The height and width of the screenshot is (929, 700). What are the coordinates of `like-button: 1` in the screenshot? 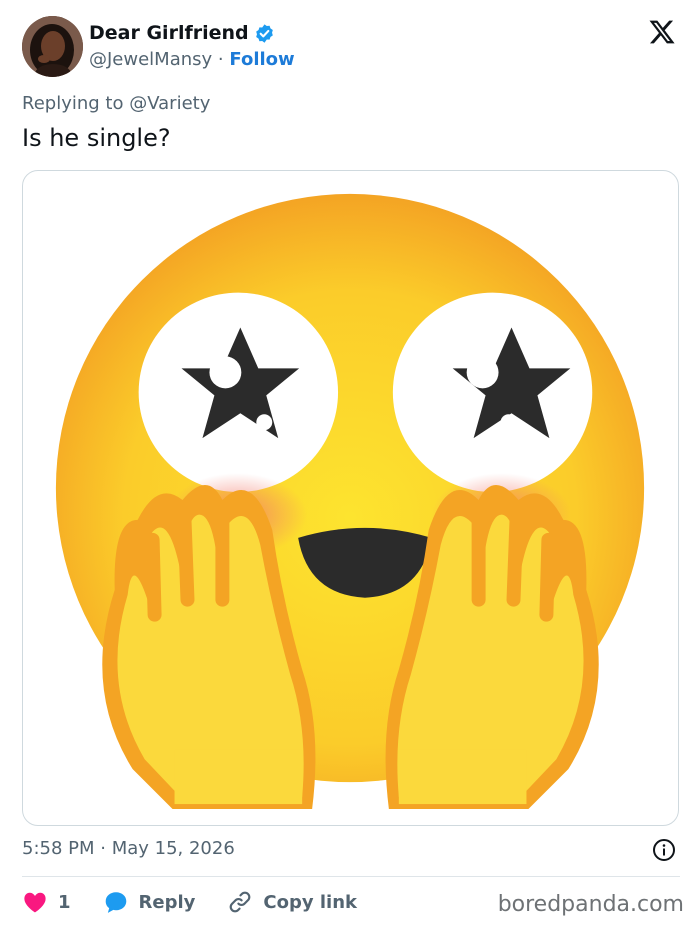 It's located at (46, 902).